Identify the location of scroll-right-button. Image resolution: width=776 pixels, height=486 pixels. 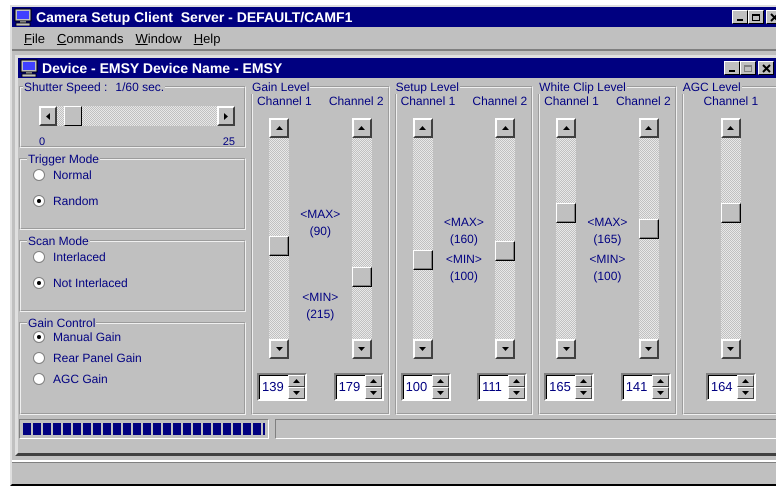
(226, 116).